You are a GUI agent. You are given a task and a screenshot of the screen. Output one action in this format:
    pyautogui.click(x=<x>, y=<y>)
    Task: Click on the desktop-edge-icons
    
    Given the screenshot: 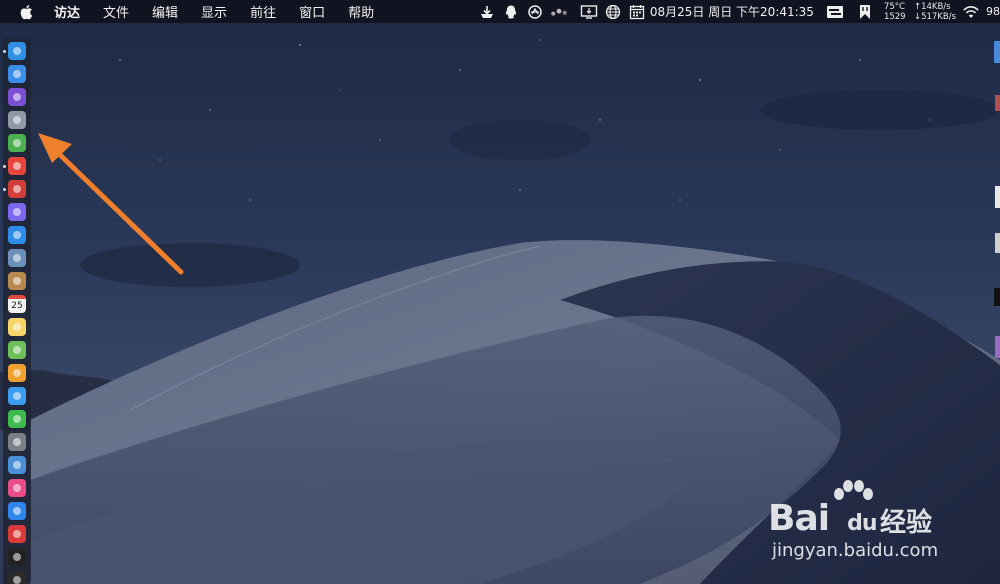 What is the action you would take?
    pyautogui.click(x=997, y=199)
    